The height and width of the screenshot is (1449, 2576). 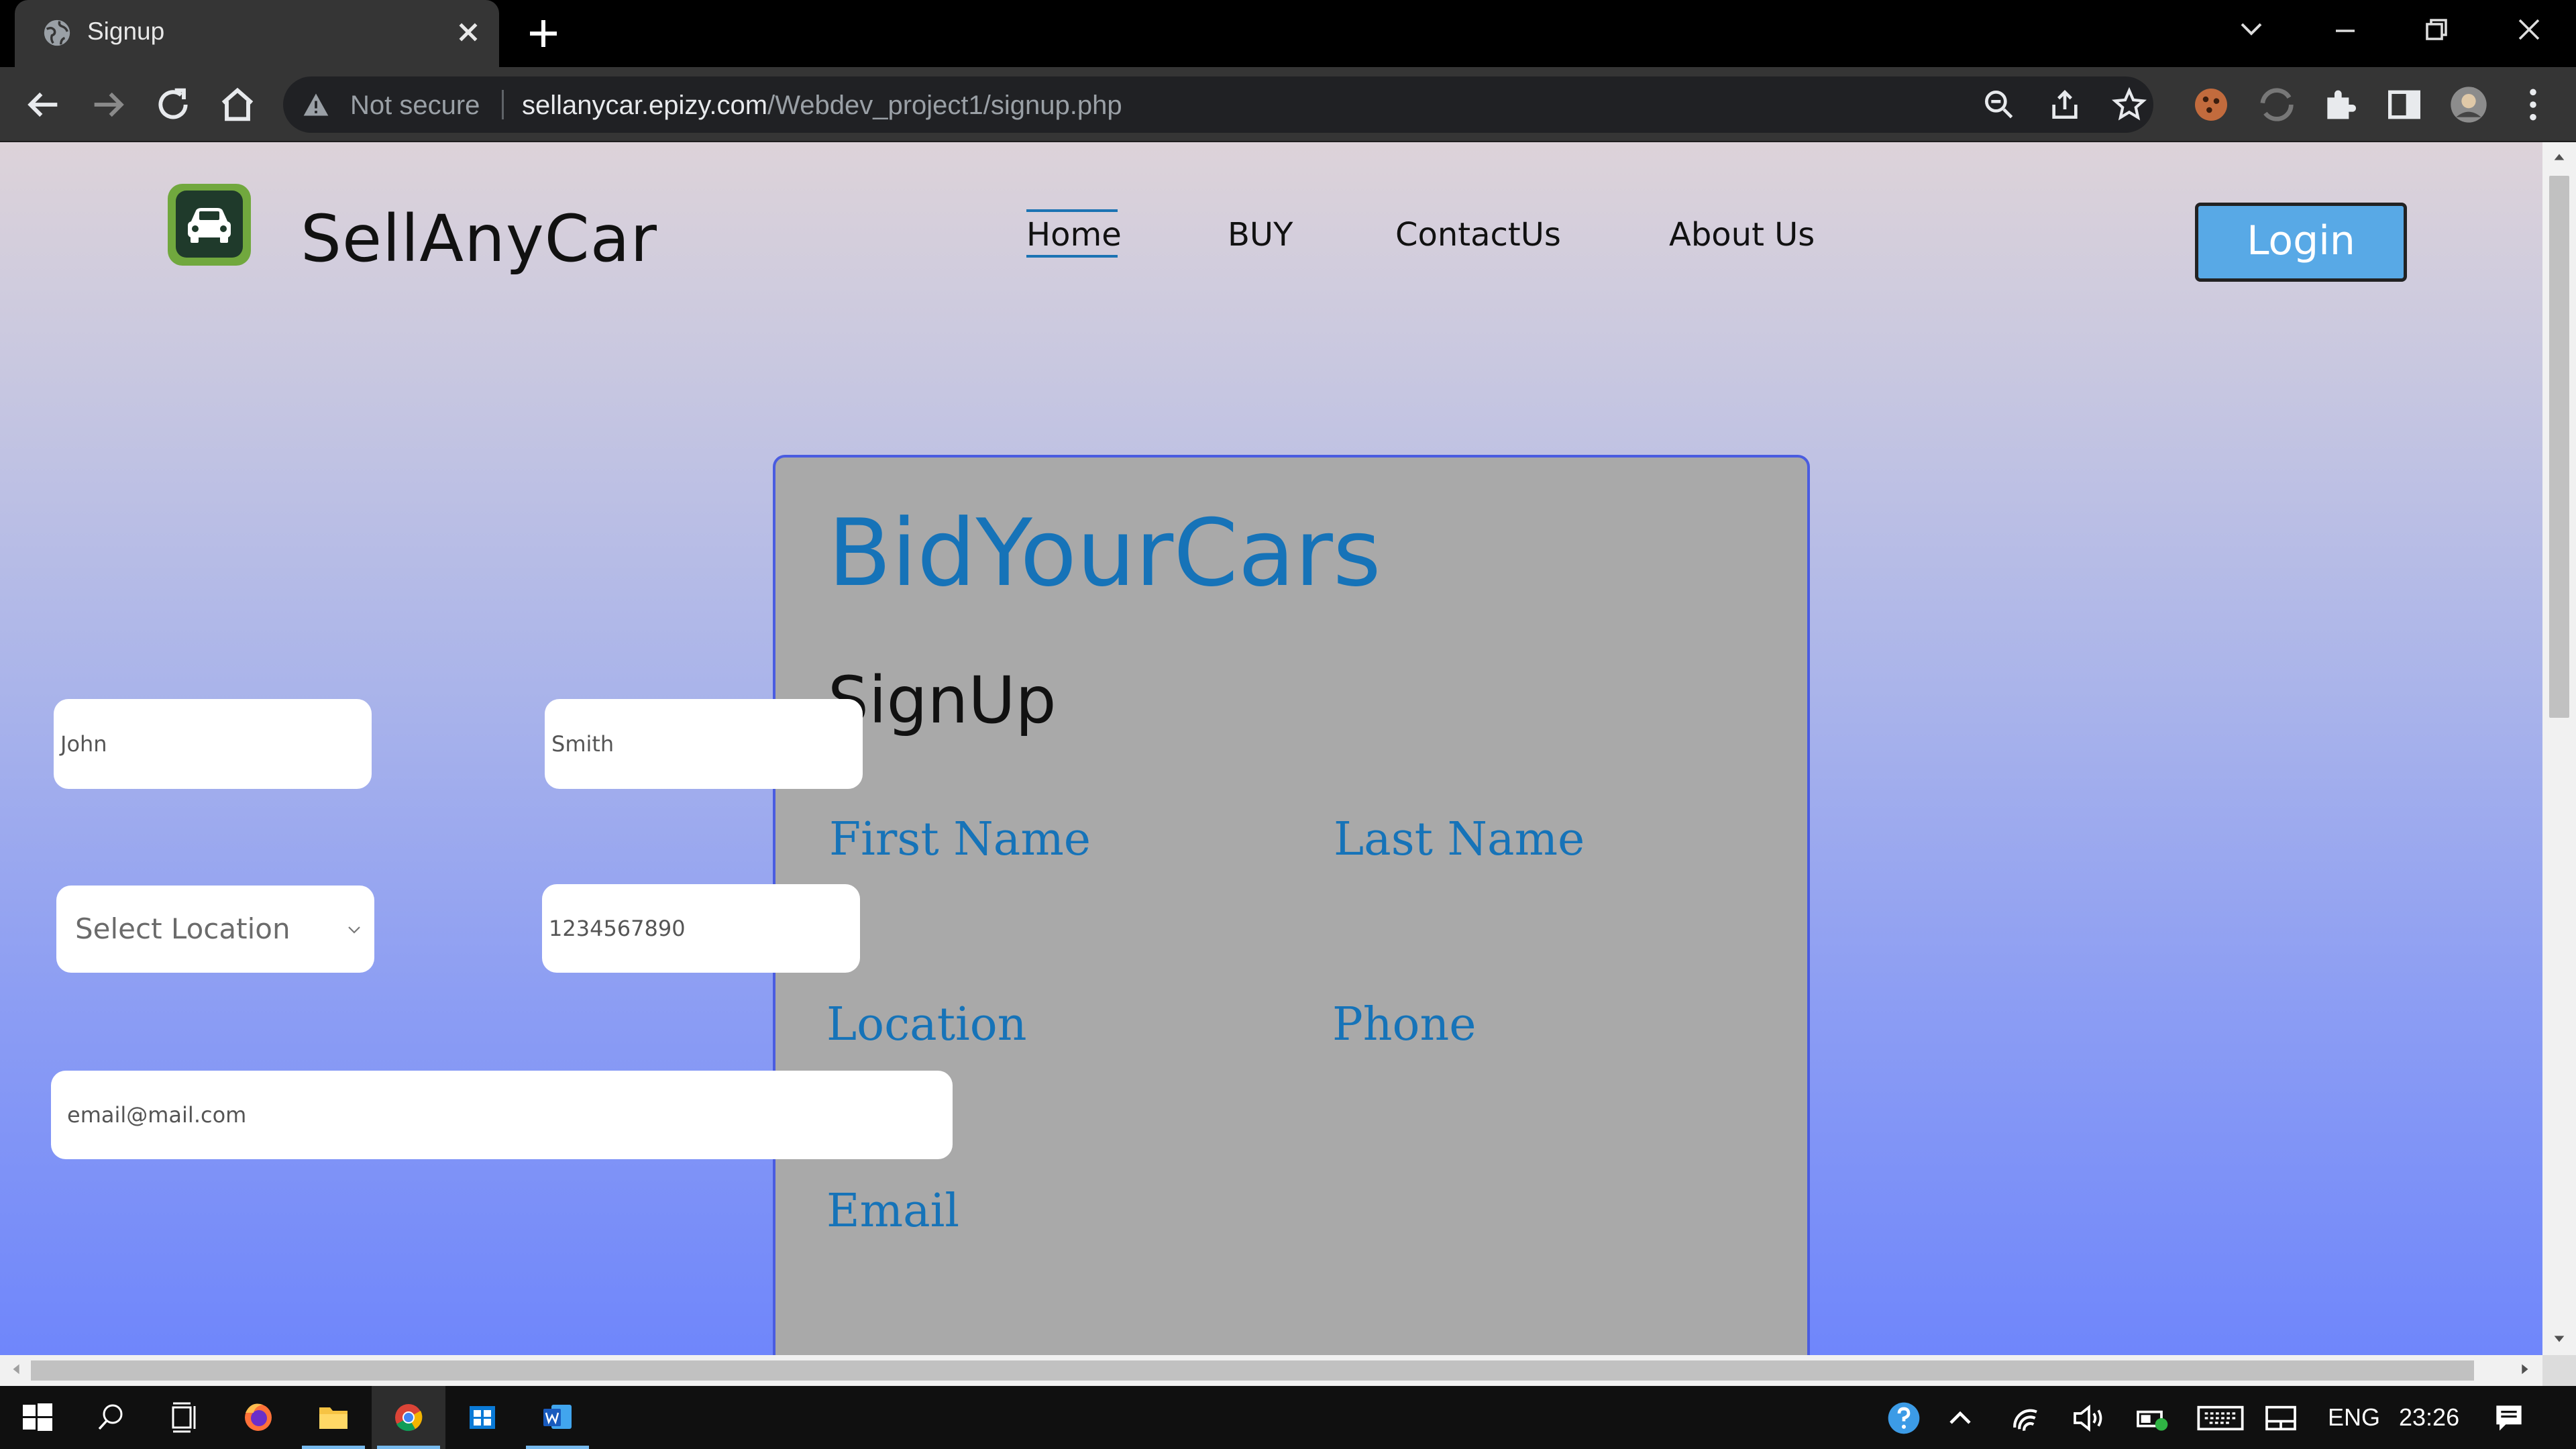 I want to click on phone-input: 1234567890, so click(x=701, y=928).